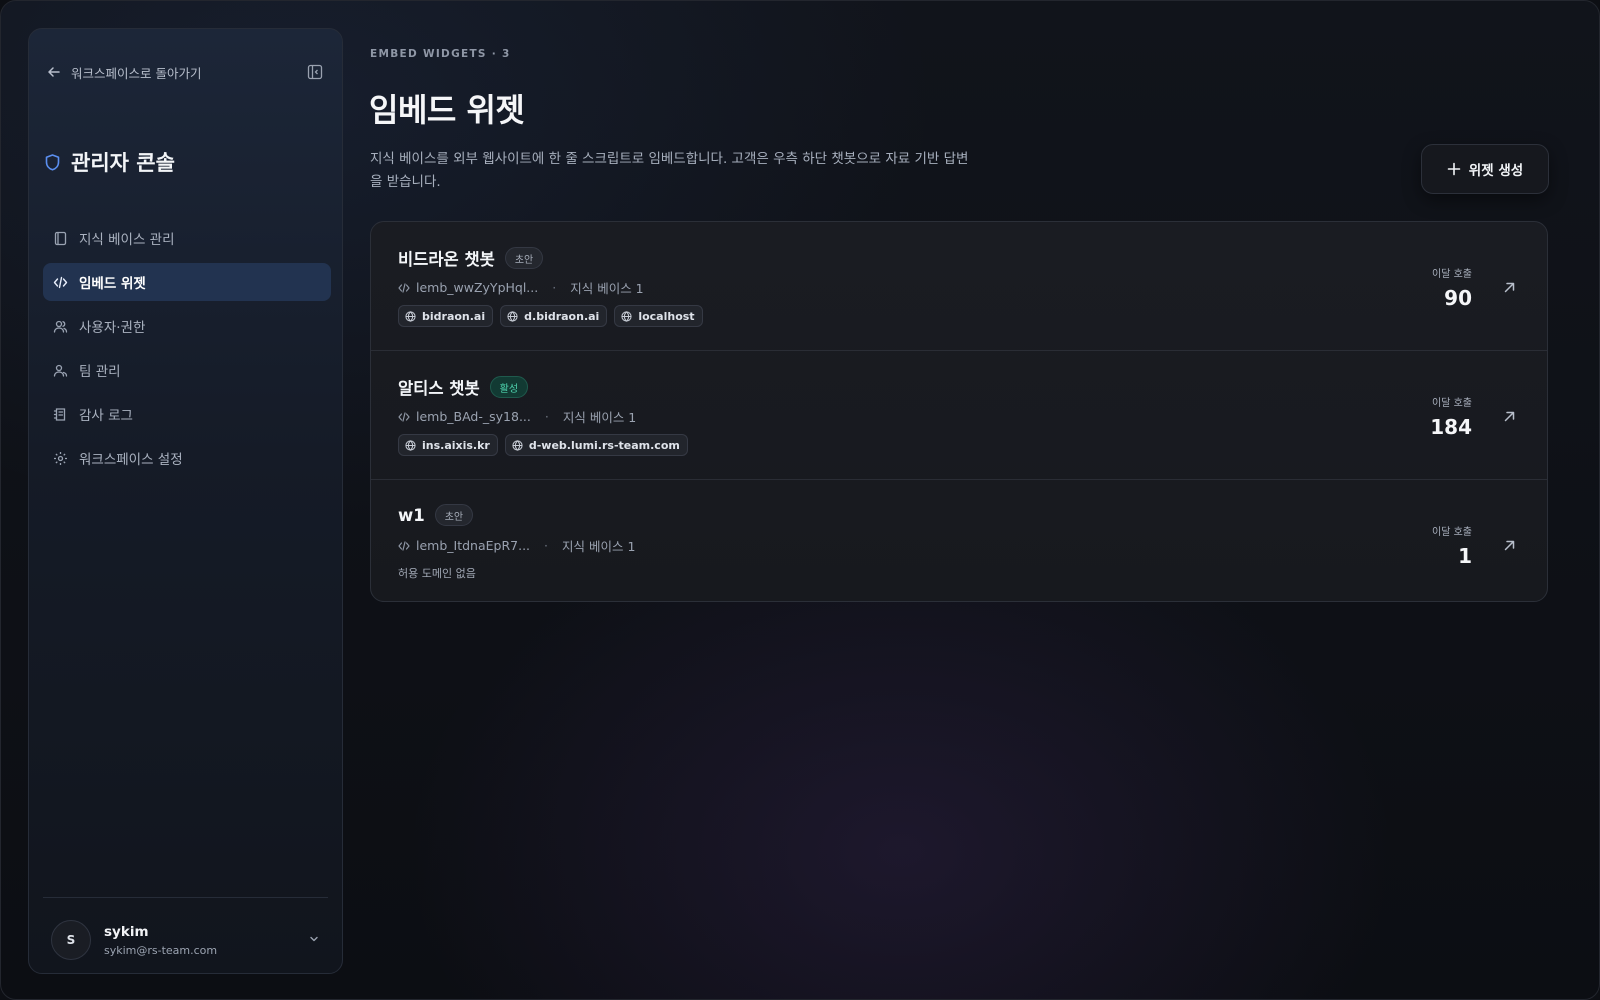  What do you see at coordinates (52, 162) in the screenshot?
I see `shield-icon` at bounding box center [52, 162].